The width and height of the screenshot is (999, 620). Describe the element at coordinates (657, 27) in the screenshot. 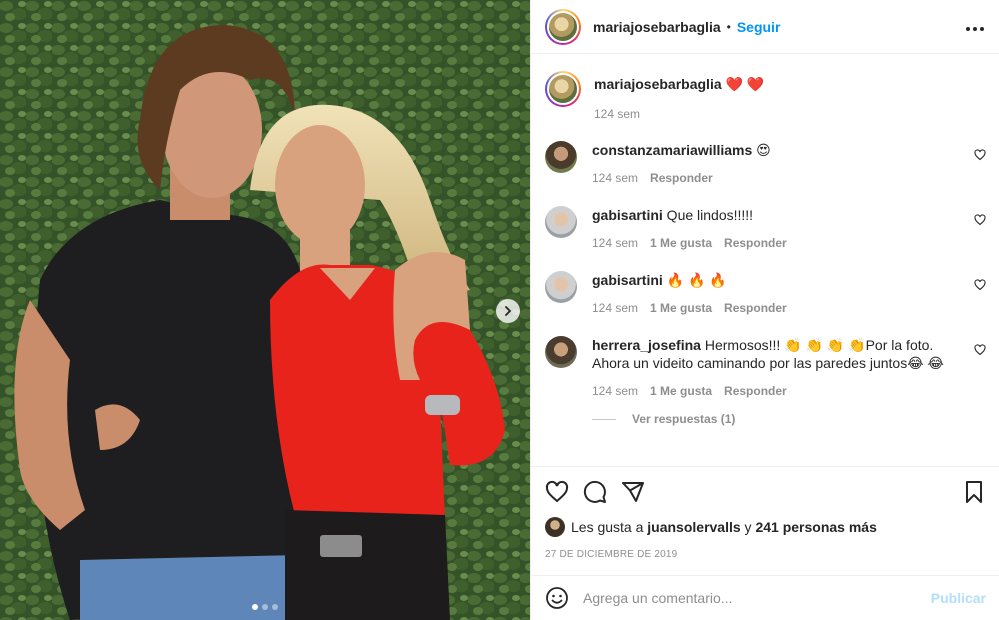

I see `author-username: mariajosebarbaglia` at that location.